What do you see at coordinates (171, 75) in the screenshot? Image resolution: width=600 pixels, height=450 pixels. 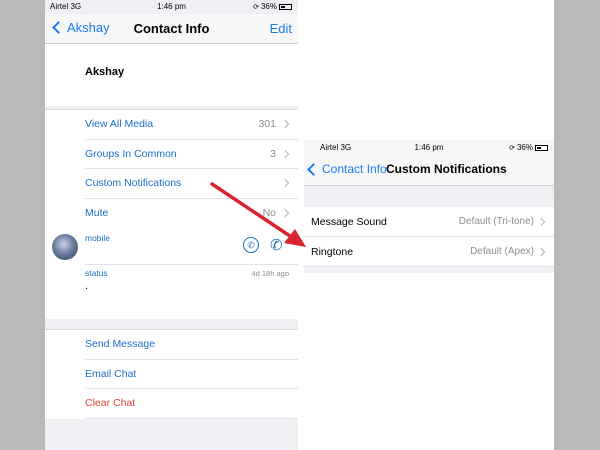 I see `contact-header: Akshay` at bounding box center [171, 75].